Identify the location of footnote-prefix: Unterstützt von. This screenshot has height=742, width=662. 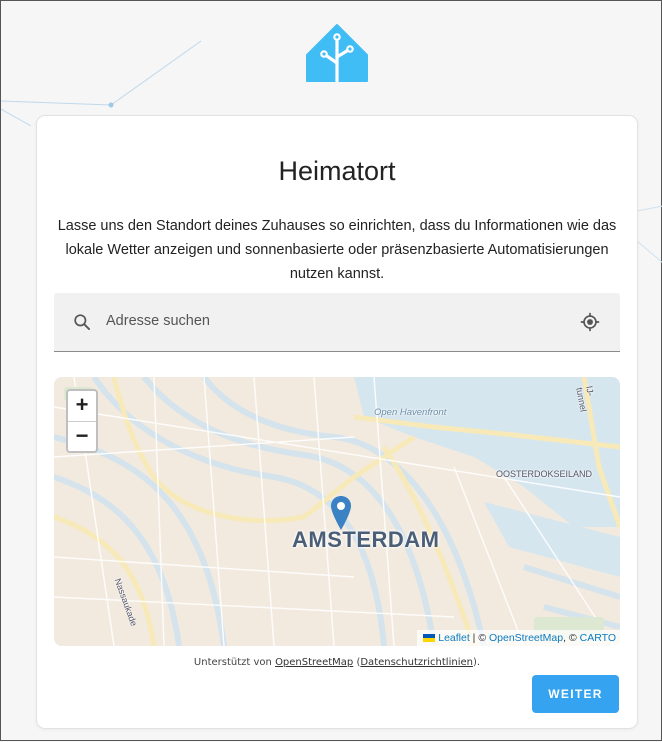
(234, 662).